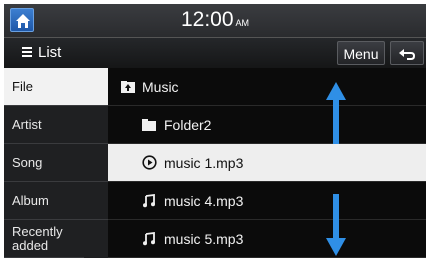 This screenshot has width=430, height=262. Describe the element at coordinates (267, 239) in the screenshot. I see `list-item-track: music 5.mp3` at that location.